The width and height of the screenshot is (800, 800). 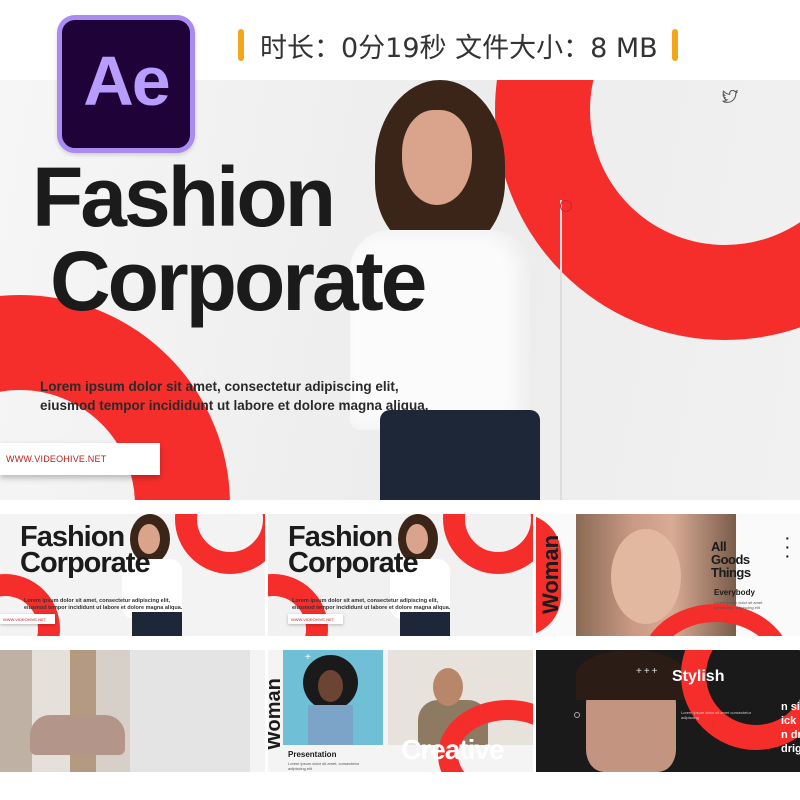 What do you see at coordinates (731, 98) in the screenshot?
I see `twitter-icon` at bounding box center [731, 98].